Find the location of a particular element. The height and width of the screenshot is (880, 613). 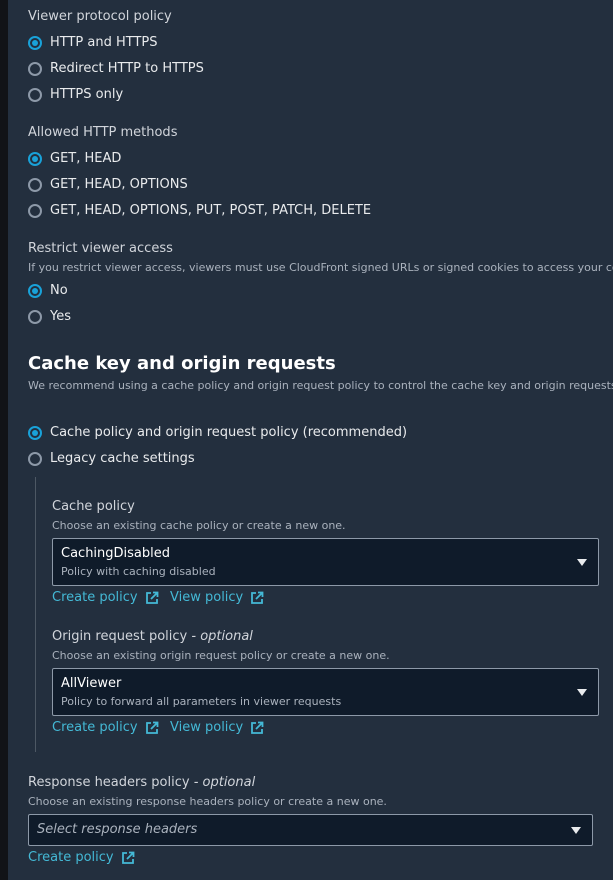

origin-request-policy-label-text: Origin request policy is located at coordinates (120, 636).